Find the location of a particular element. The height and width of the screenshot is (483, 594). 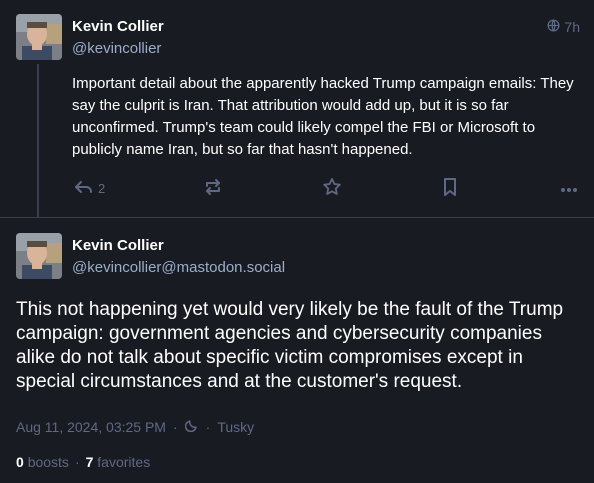

boost-button is located at coordinates (213, 188).